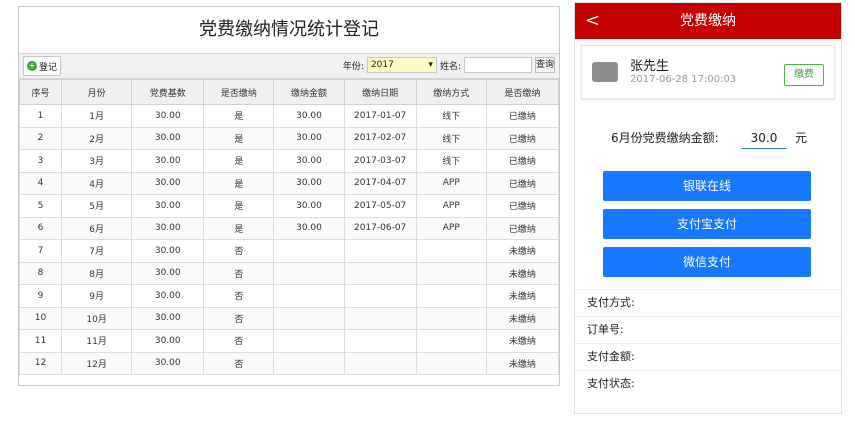 Image resolution: width=855 pixels, height=430 pixels. What do you see at coordinates (430, 65) in the screenshot?
I see `chevron-down-icon: ▾` at bounding box center [430, 65].